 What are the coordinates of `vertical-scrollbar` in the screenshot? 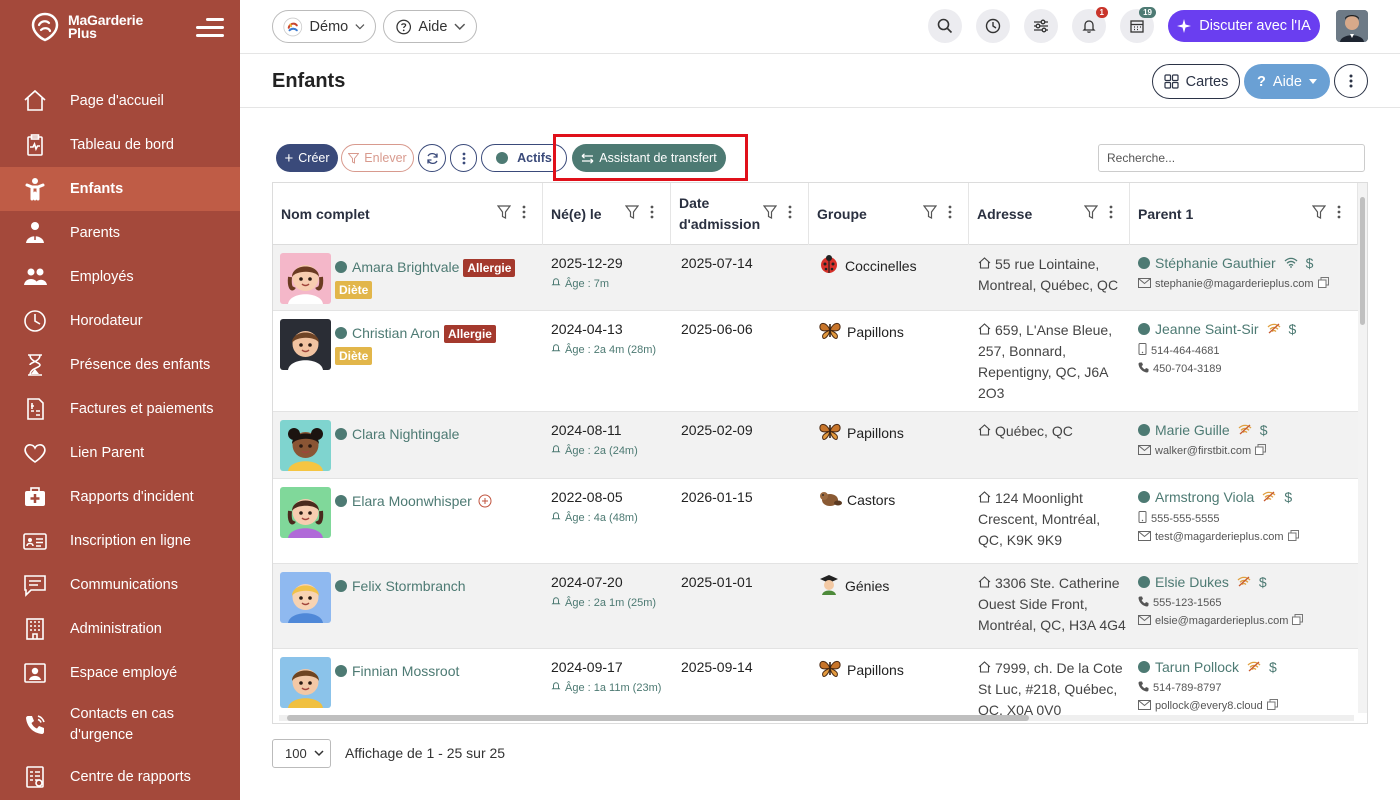 It's located at (1362, 448).